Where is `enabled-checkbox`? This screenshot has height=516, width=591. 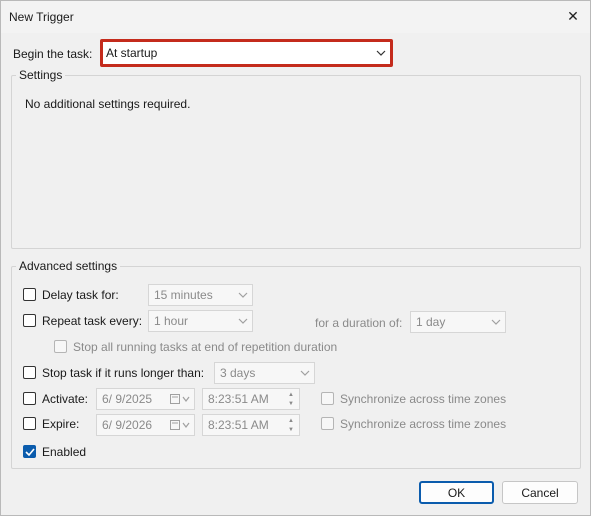
enabled-checkbox is located at coordinates (29, 451).